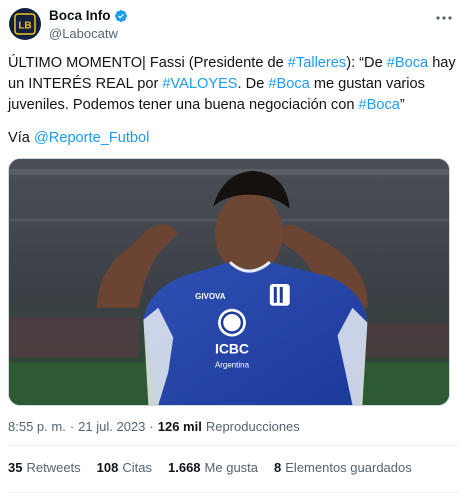  I want to click on jersey-sponsor-sub-text: Argentina, so click(232, 364).